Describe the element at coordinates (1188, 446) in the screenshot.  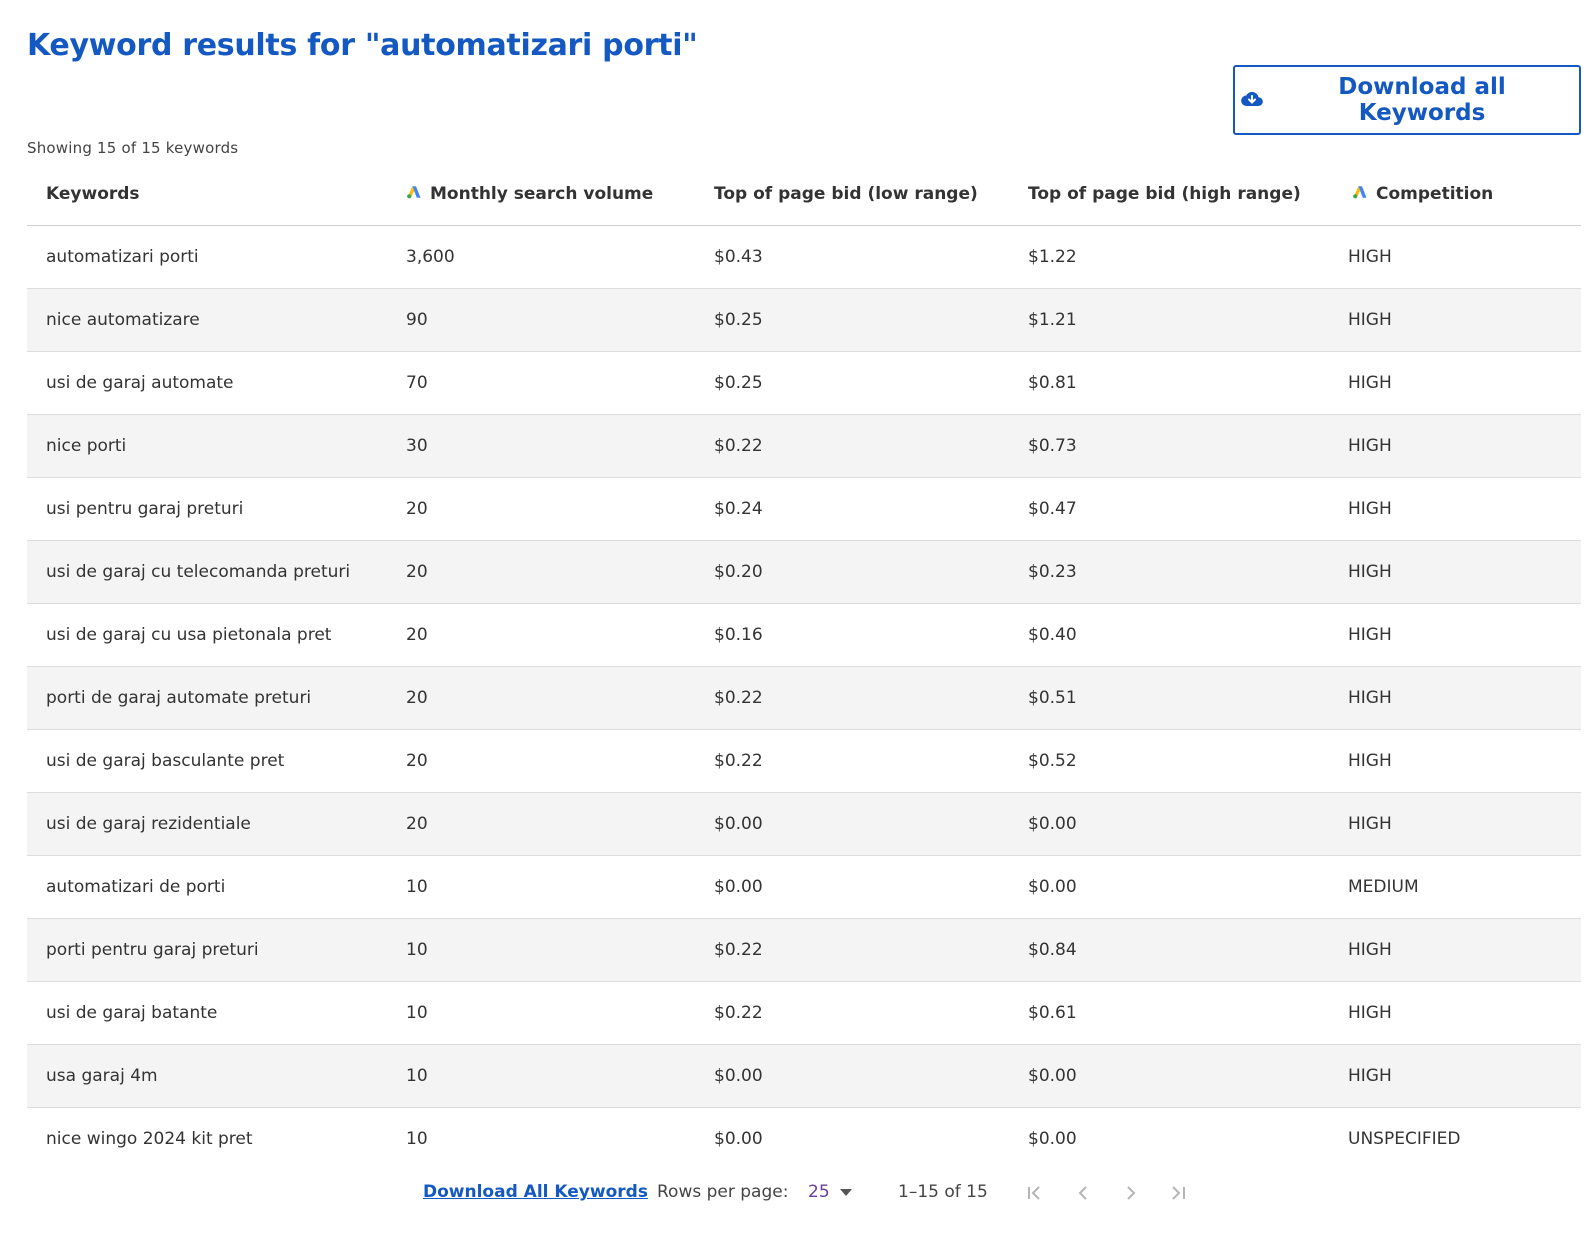
I see `bid-high-cell: $0.73` at that location.